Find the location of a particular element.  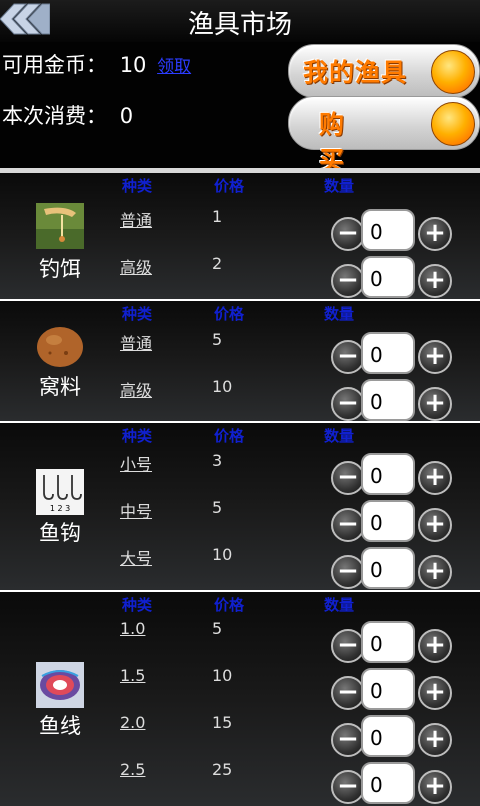

my-gear-button: 我的渔具 is located at coordinates (384, 71).